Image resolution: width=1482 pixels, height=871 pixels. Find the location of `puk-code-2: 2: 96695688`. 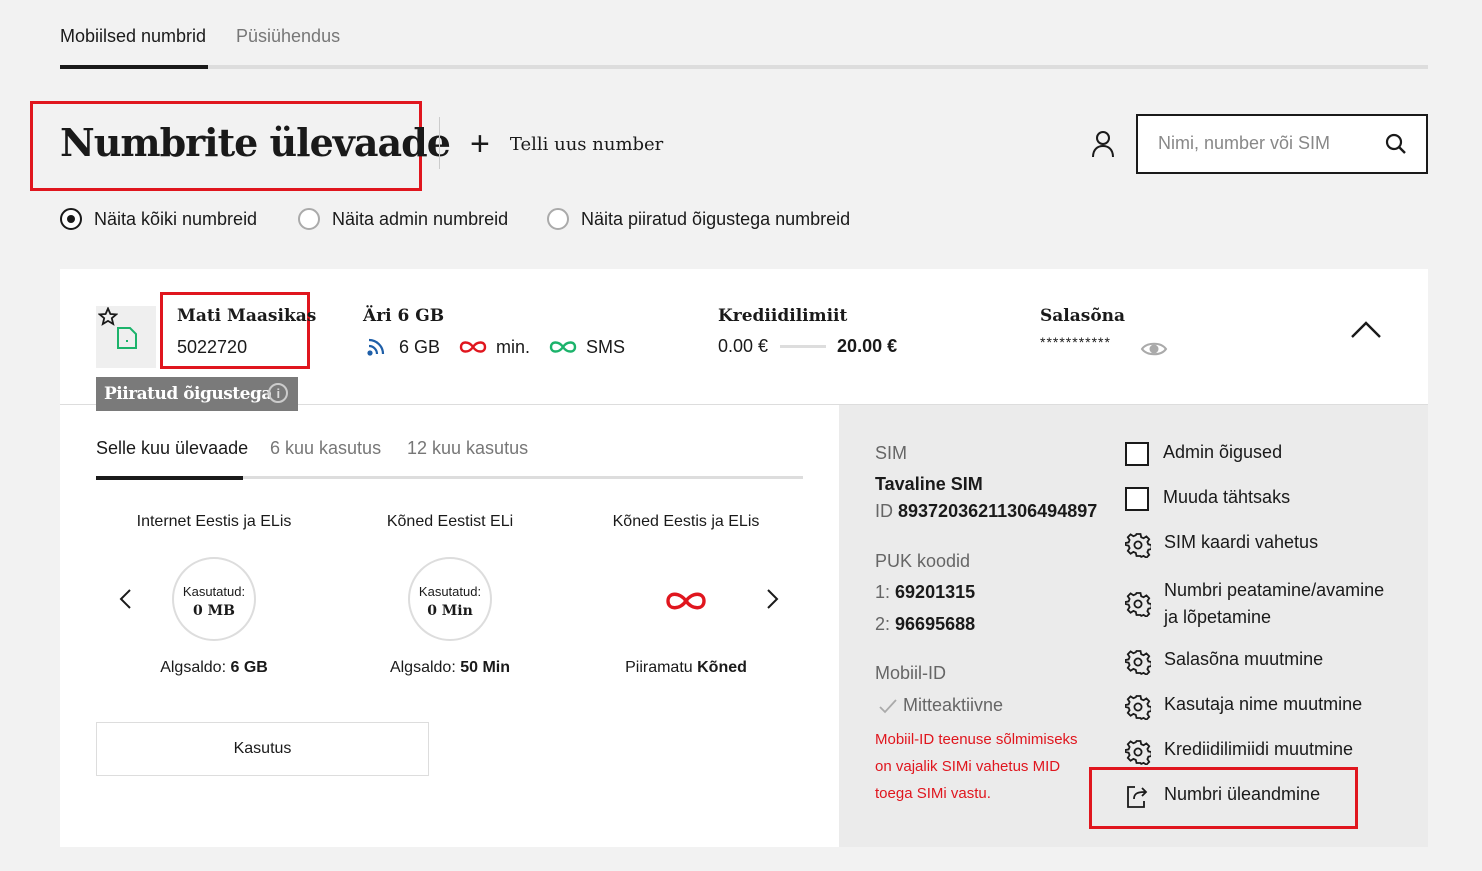

puk-code-2: 2: 96695688 is located at coordinates (925, 624).